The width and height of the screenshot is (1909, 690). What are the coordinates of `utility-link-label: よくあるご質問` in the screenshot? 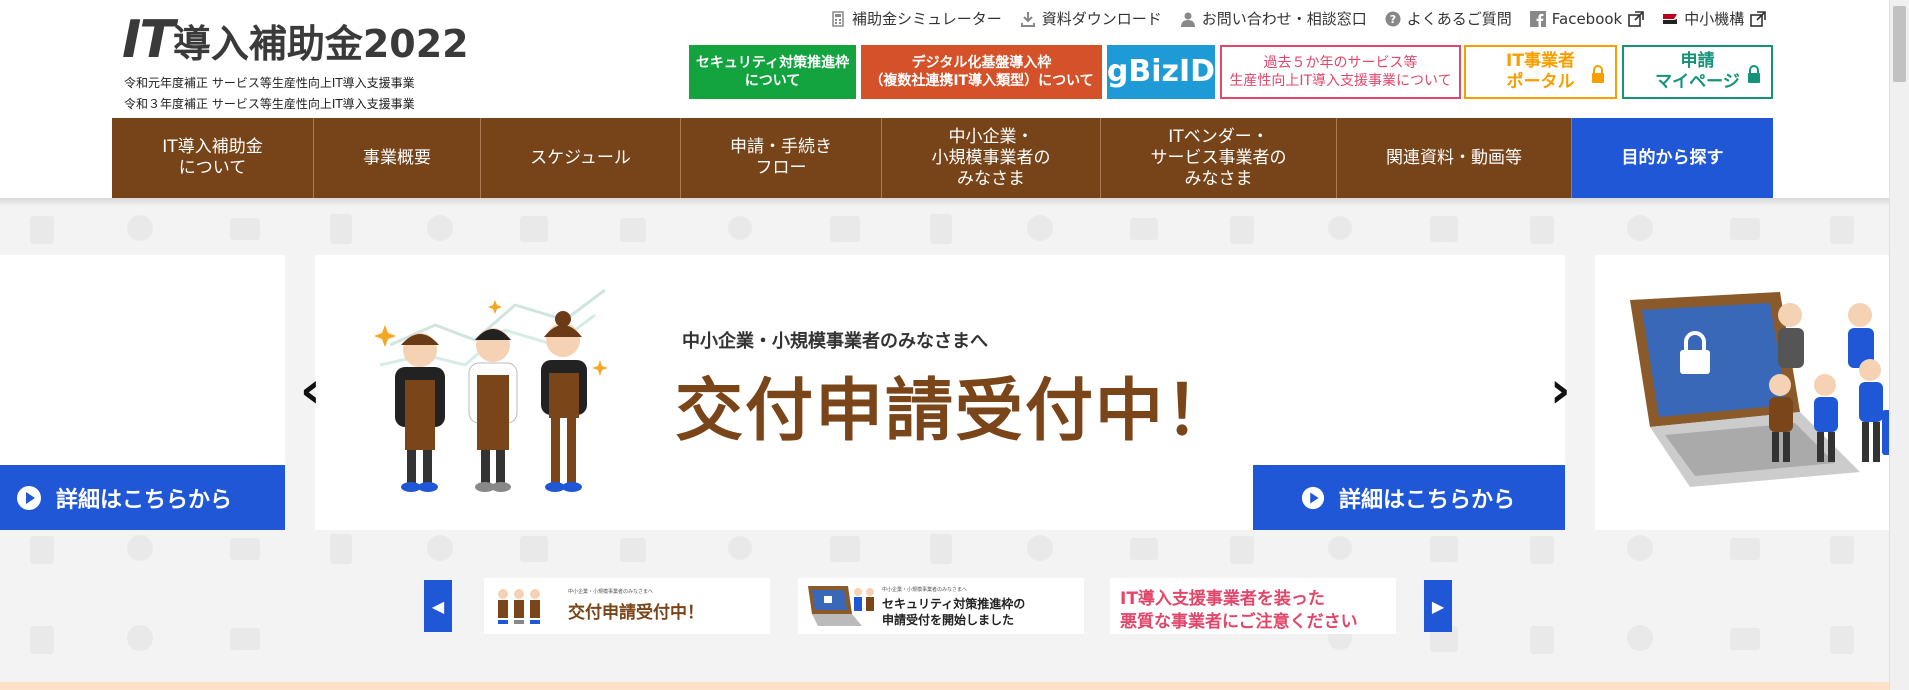 It's located at (1459, 19).